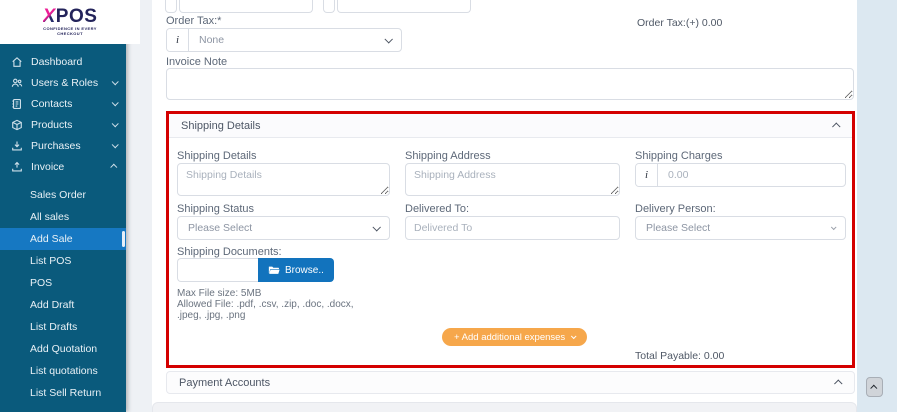 This screenshot has height=412, width=897. Describe the element at coordinates (510, 337) in the screenshot. I see `add-additional-expenses-label: + Add additional expenses` at that location.